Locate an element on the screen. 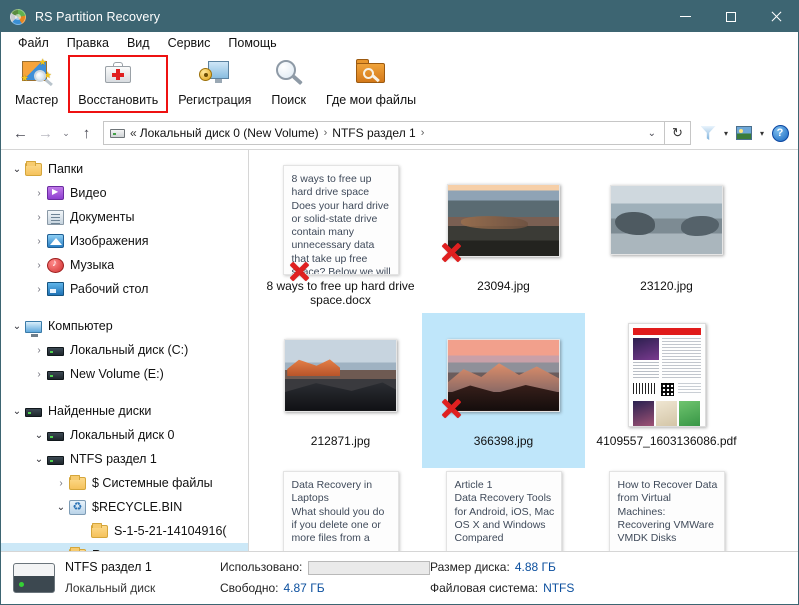  breadcrumb-prefix: « is located at coordinates (133, 133).